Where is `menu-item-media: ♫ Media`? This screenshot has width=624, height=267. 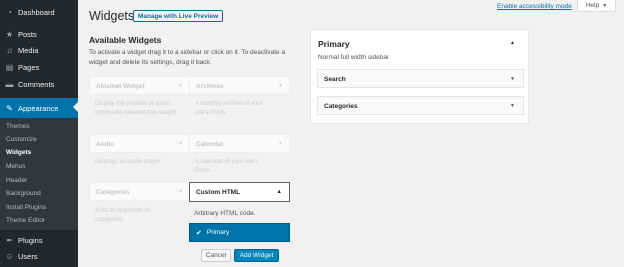
menu-item-media: ♫ Media is located at coordinates (39, 50).